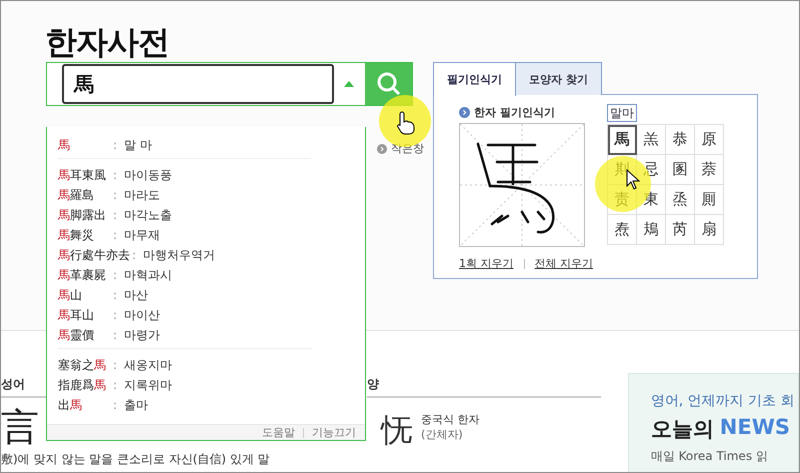 The width and height of the screenshot is (800, 473). I want to click on korean-reading: 마산, so click(136, 295).